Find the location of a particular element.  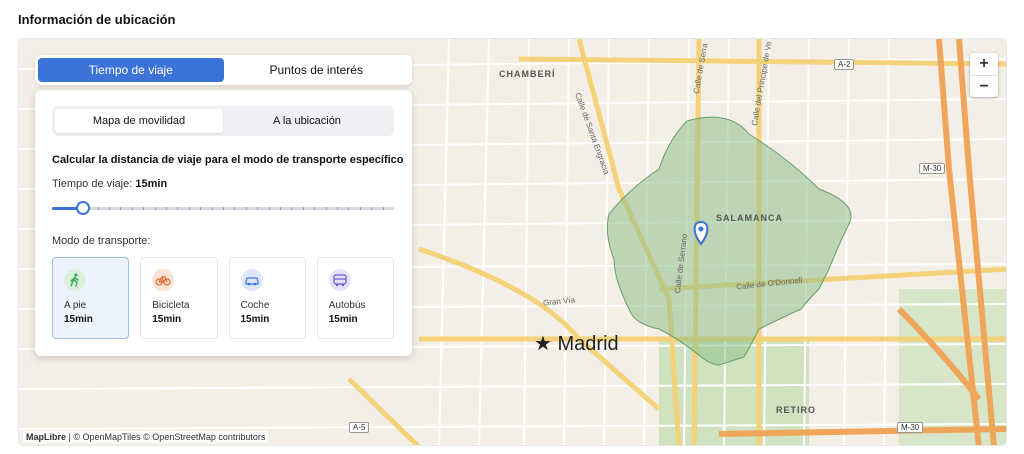

tab-travel-time: Tiempo de viaje is located at coordinates (131, 70).